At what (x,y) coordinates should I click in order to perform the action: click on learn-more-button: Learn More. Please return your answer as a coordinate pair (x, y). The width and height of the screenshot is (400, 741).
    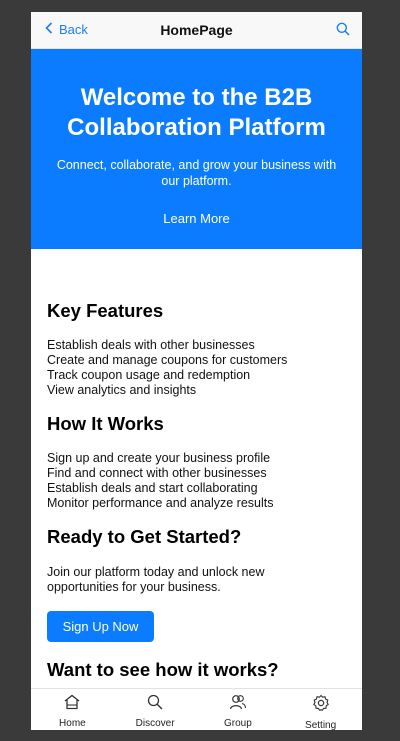
    Looking at the image, I should click on (196, 218).